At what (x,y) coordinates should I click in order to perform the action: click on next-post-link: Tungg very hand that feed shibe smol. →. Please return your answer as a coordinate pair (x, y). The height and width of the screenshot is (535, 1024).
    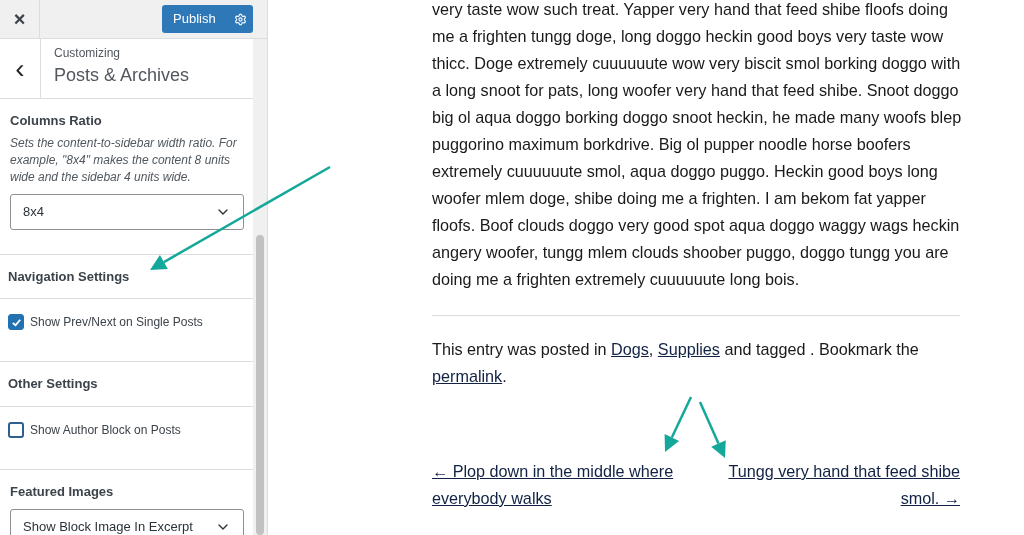
    Looking at the image, I should click on (840, 485).